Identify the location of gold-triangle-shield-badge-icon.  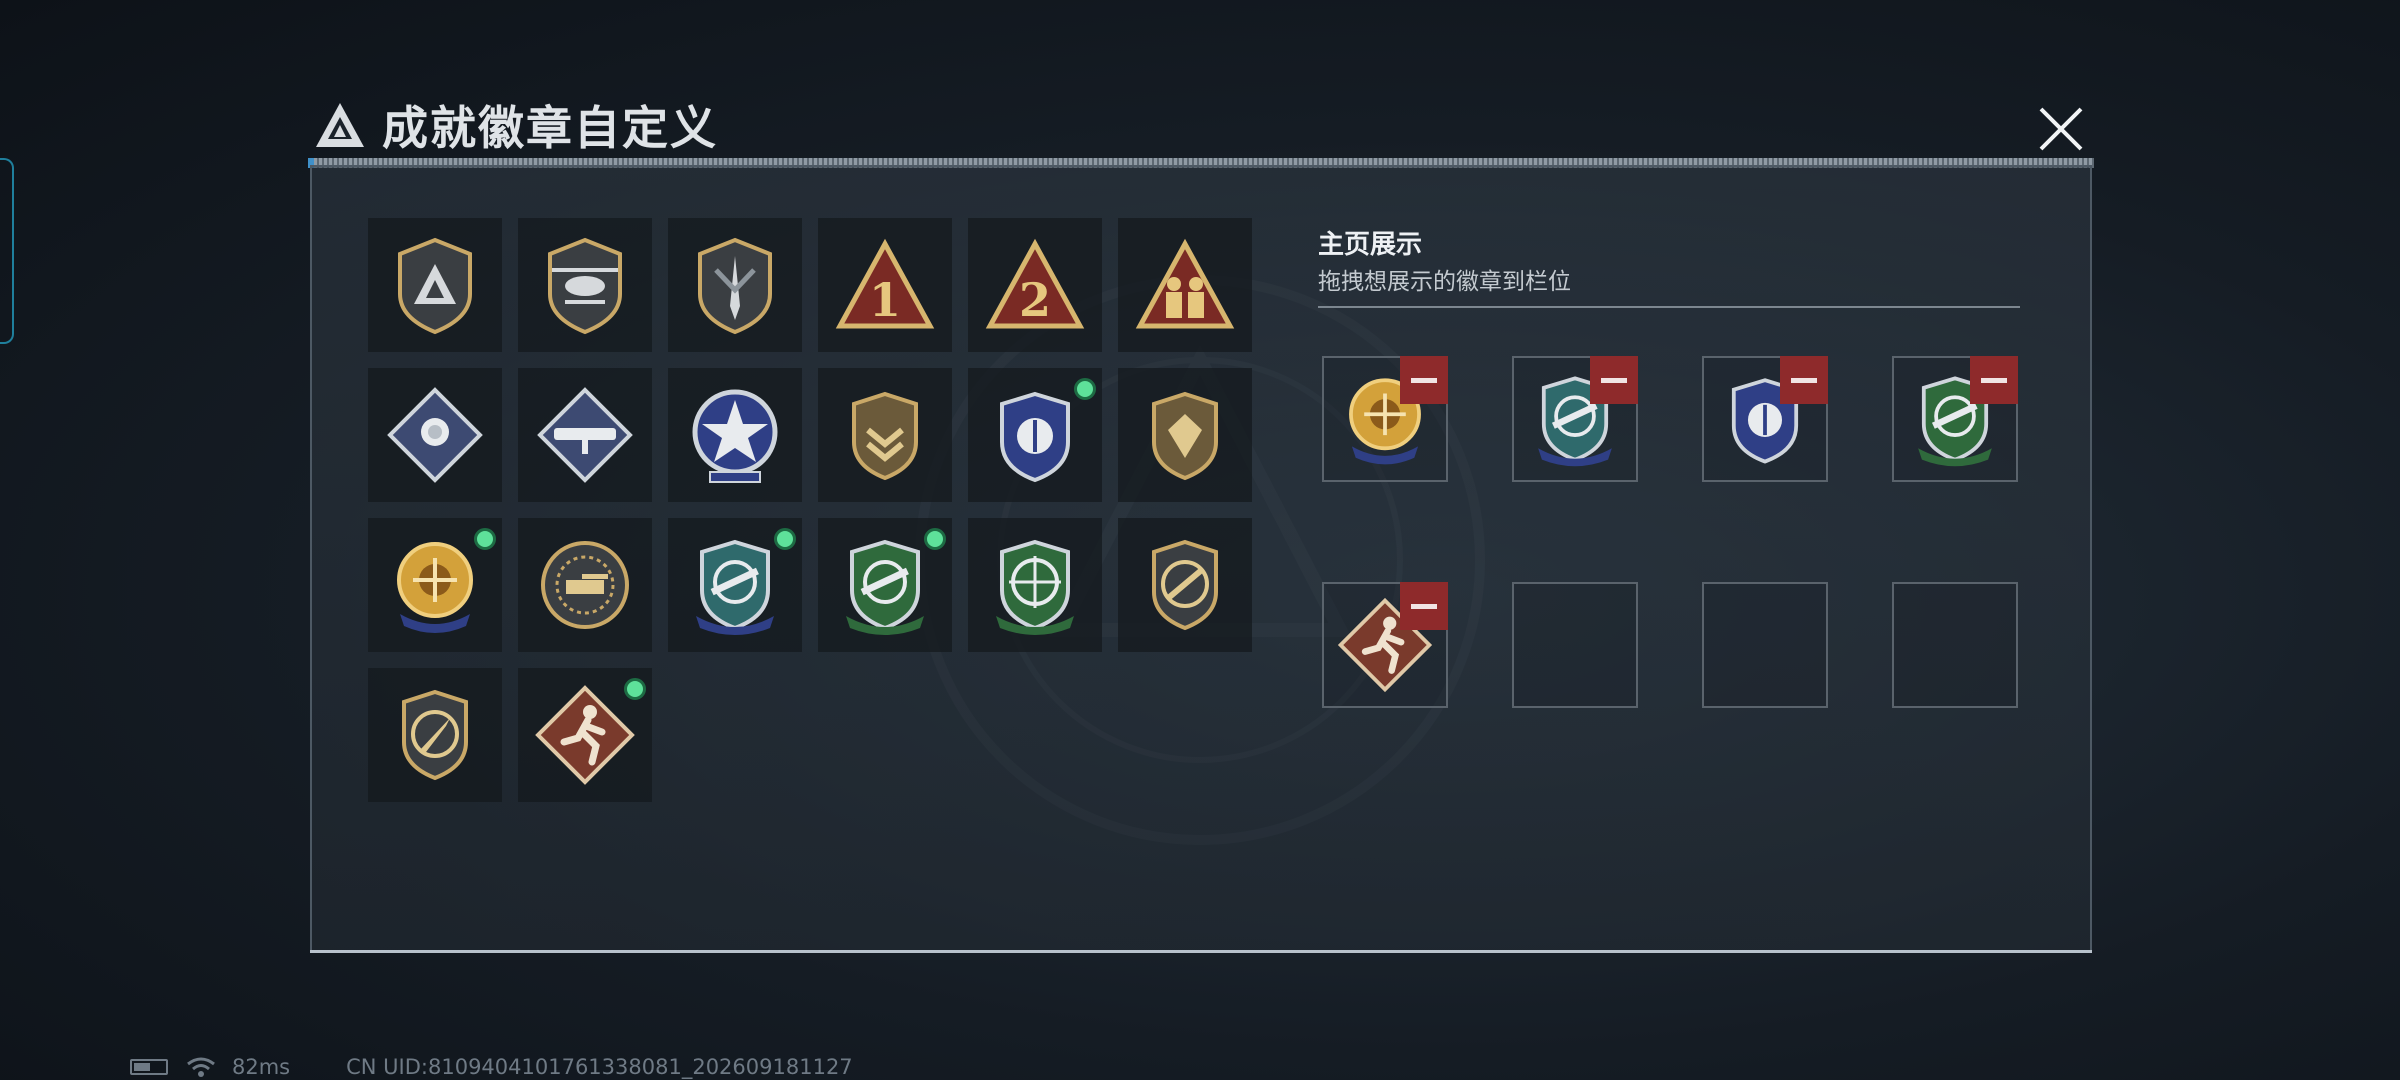
(435, 286).